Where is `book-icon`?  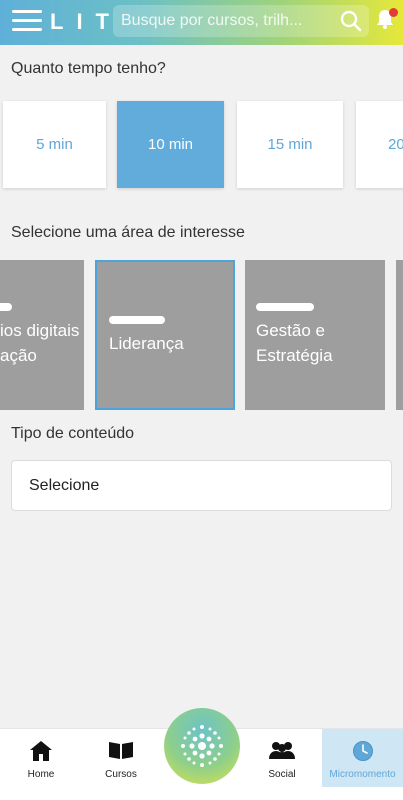 book-icon is located at coordinates (121, 750).